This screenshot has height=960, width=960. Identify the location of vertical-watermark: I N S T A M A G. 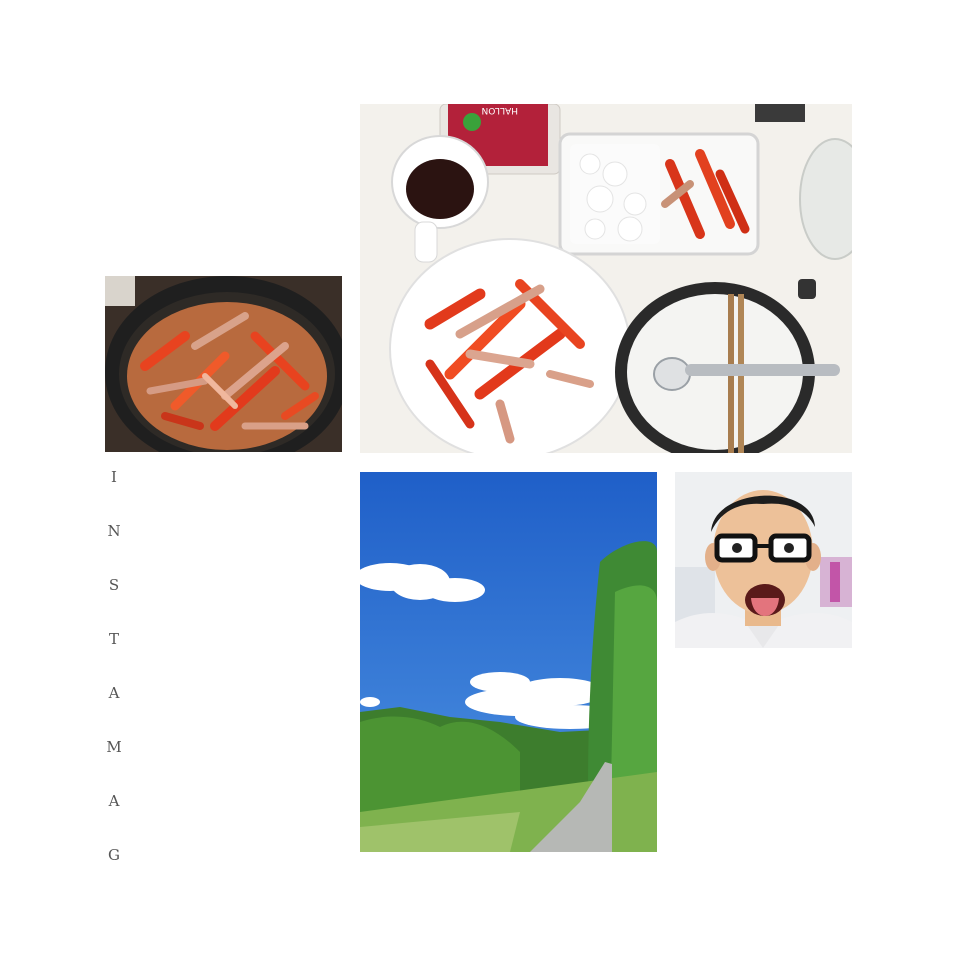
(114, 686).